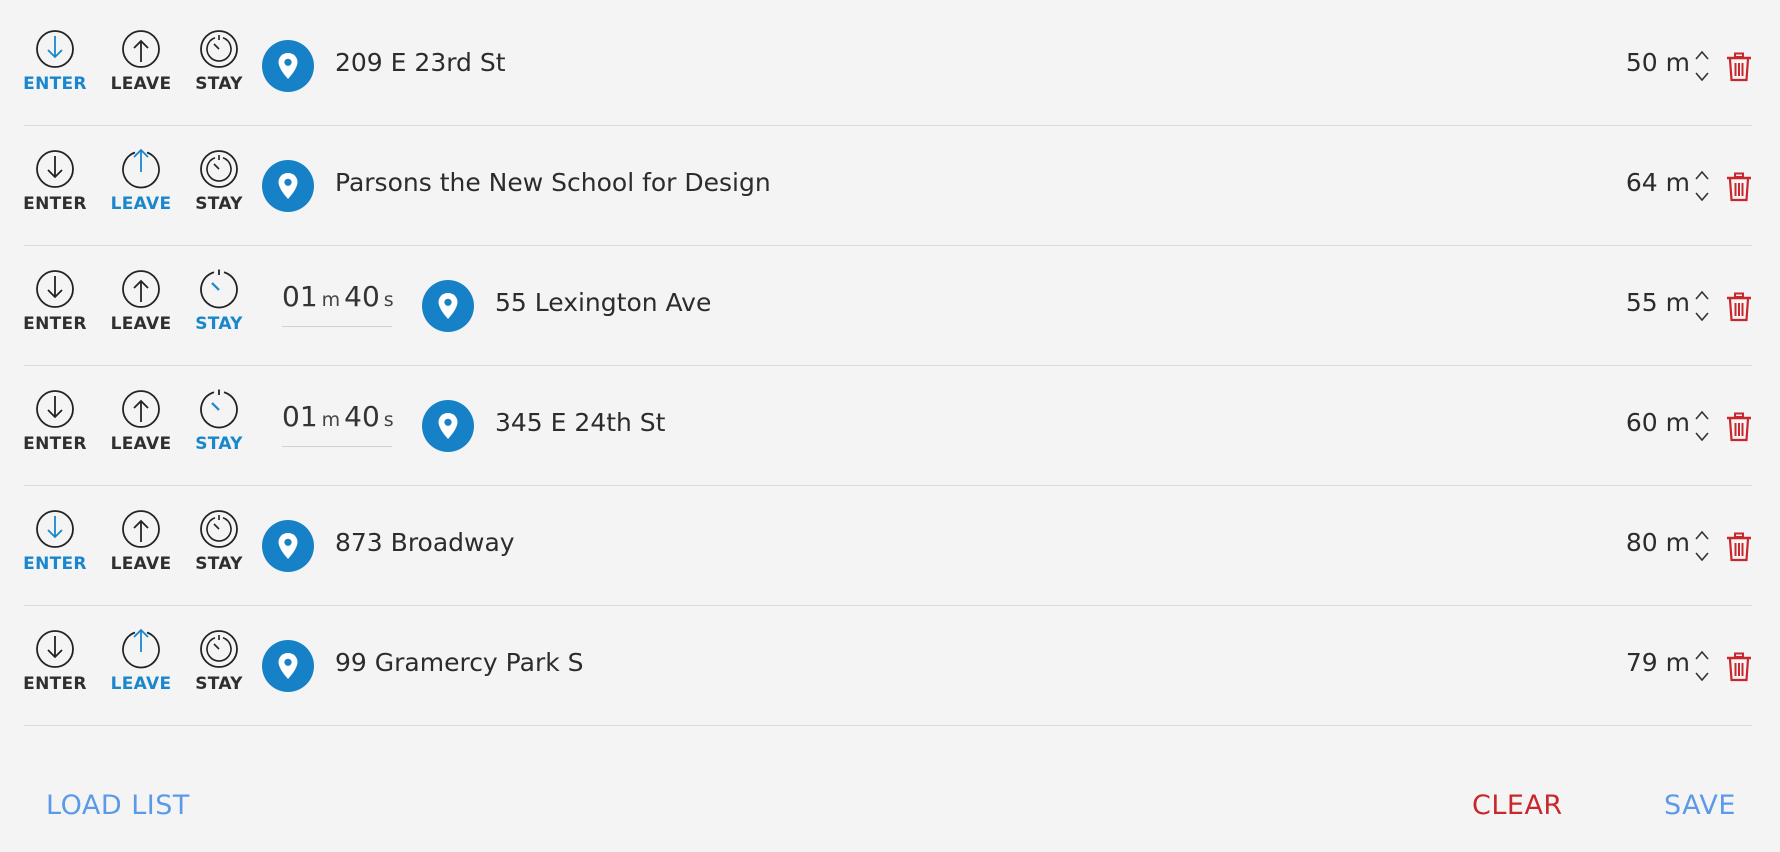 The height and width of the screenshot is (852, 1780). Describe the element at coordinates (362, 296) in the screenshot. I see `seconds-value: 40` at that location.